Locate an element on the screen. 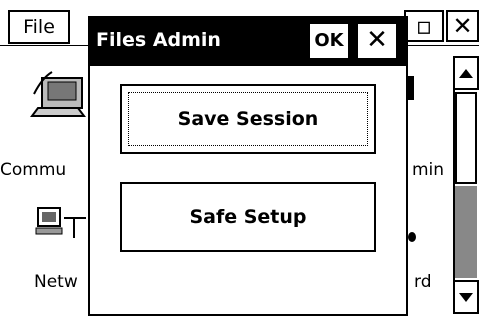 The width and height of the screenshot is (479, 316). desktop-icon-label: min is located at coordinates (428, 170).